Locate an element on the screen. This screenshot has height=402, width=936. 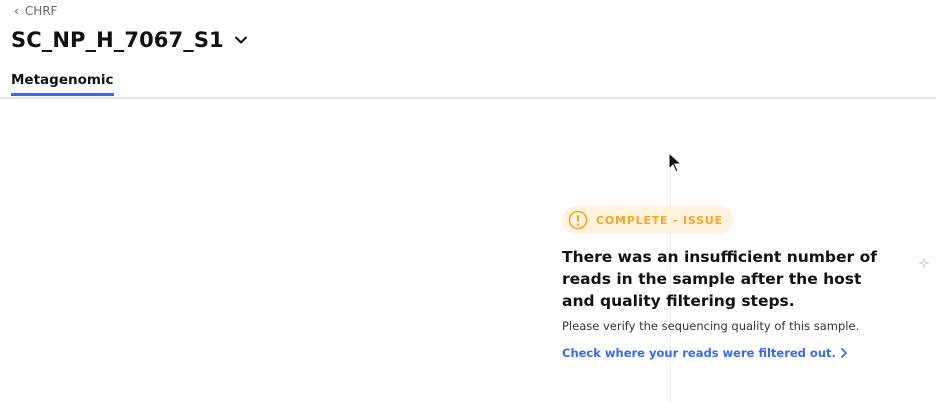
status-badge: COMPLETE - ISSUE is located at coordinates (647, 220).